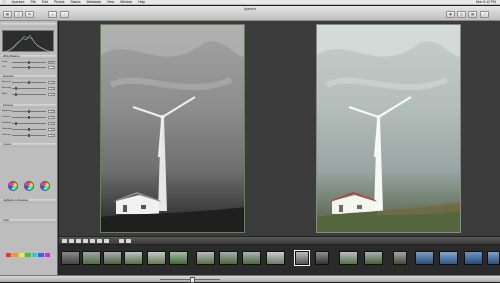 The width and height of the screenshot is (500, 283). I want to click on slider-temp: Temp 5000, so click(29, 62).